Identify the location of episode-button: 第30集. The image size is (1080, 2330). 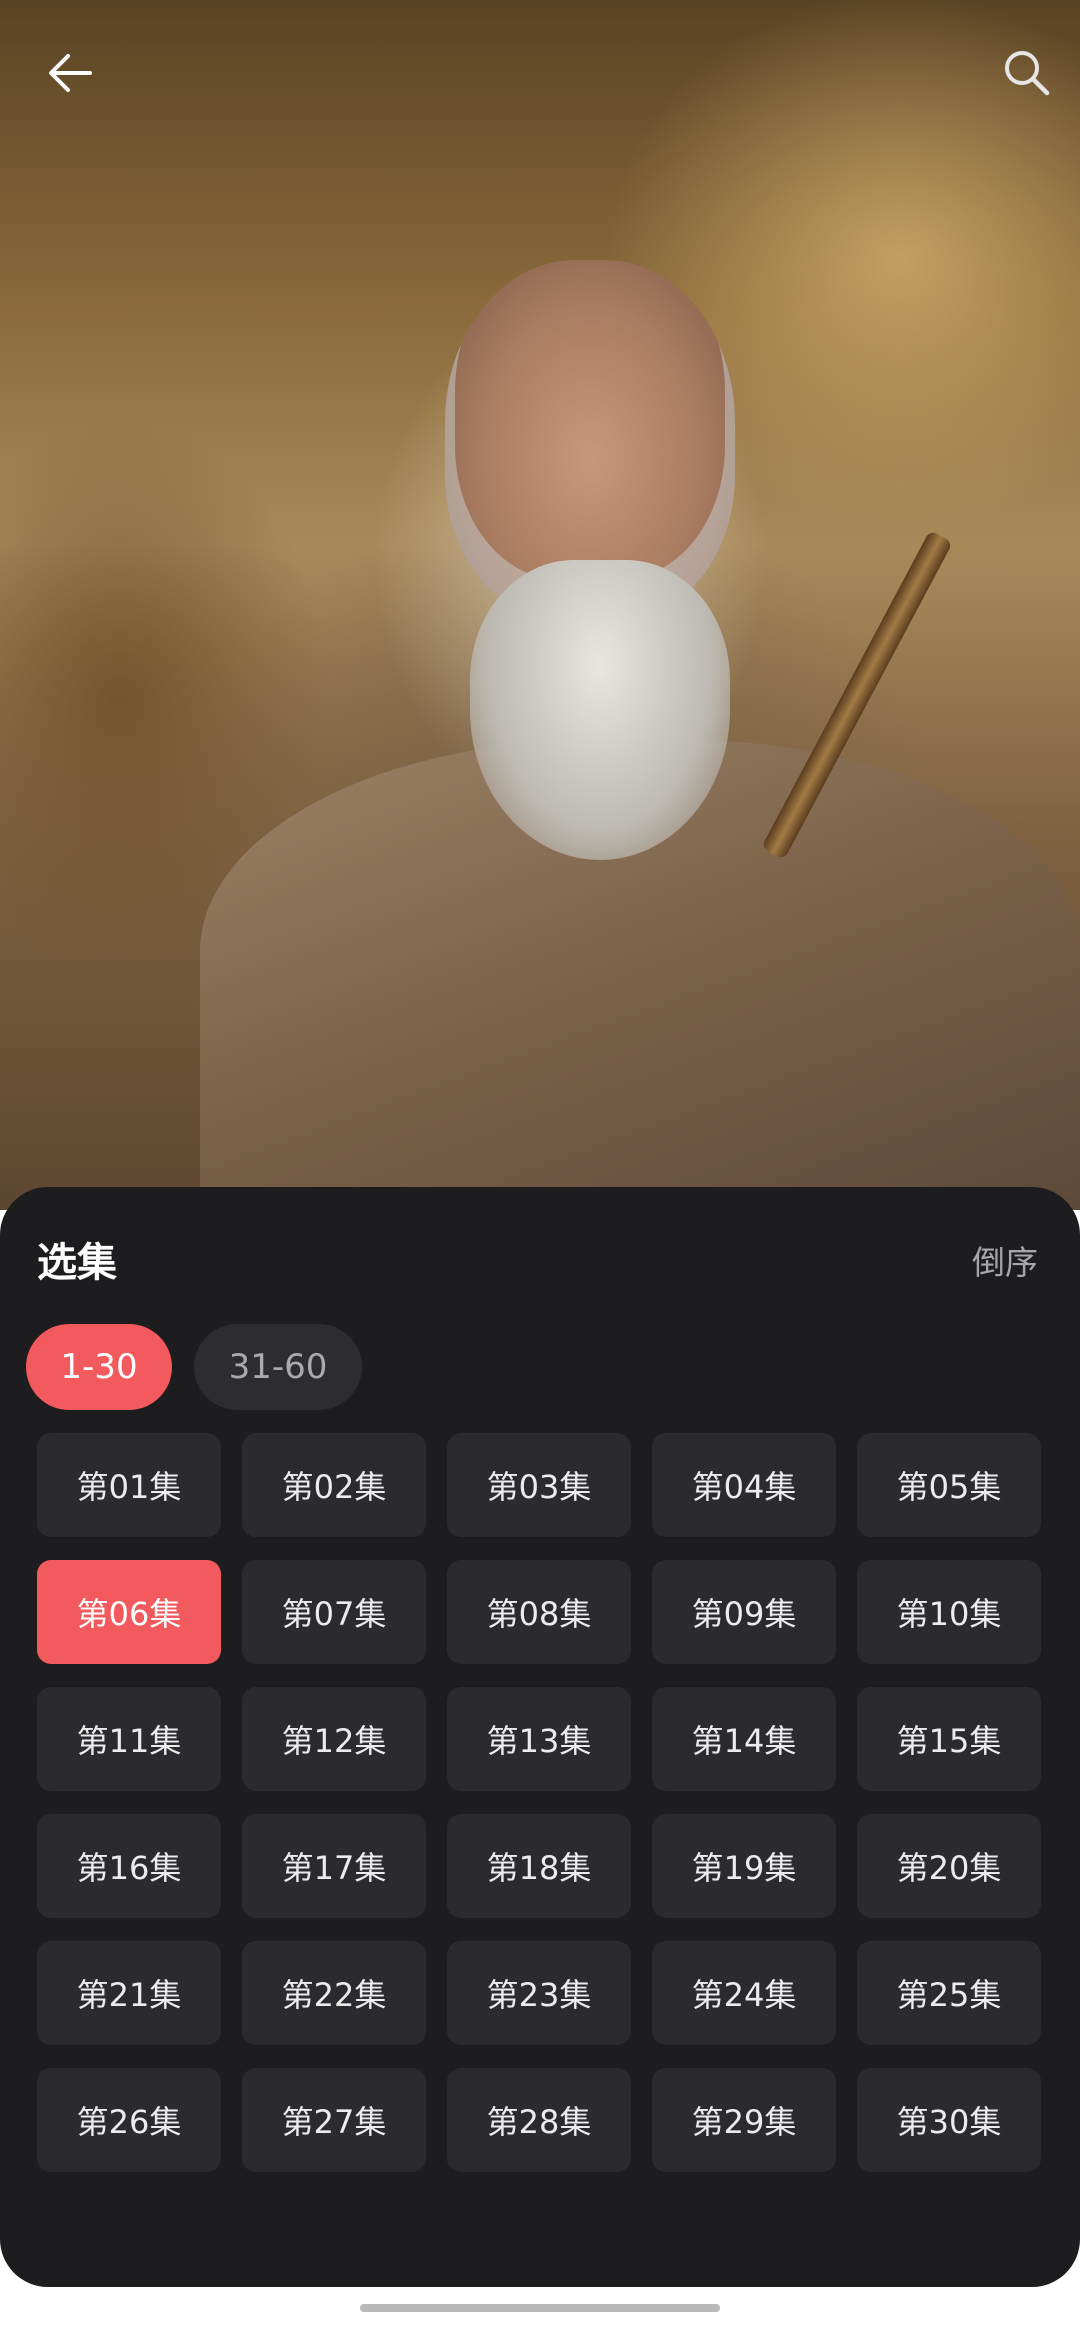
(949, 2120).